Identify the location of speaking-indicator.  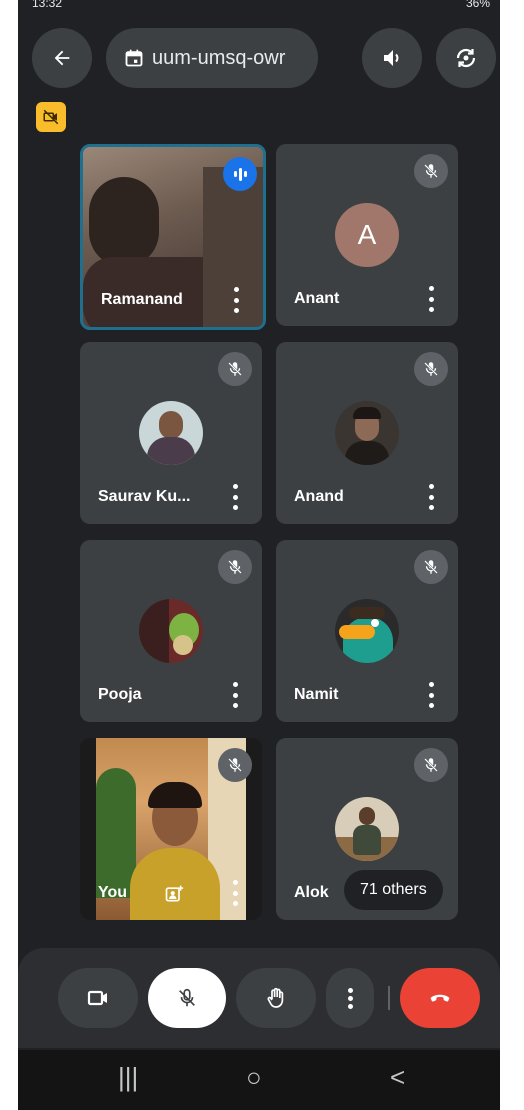
(240, 174).